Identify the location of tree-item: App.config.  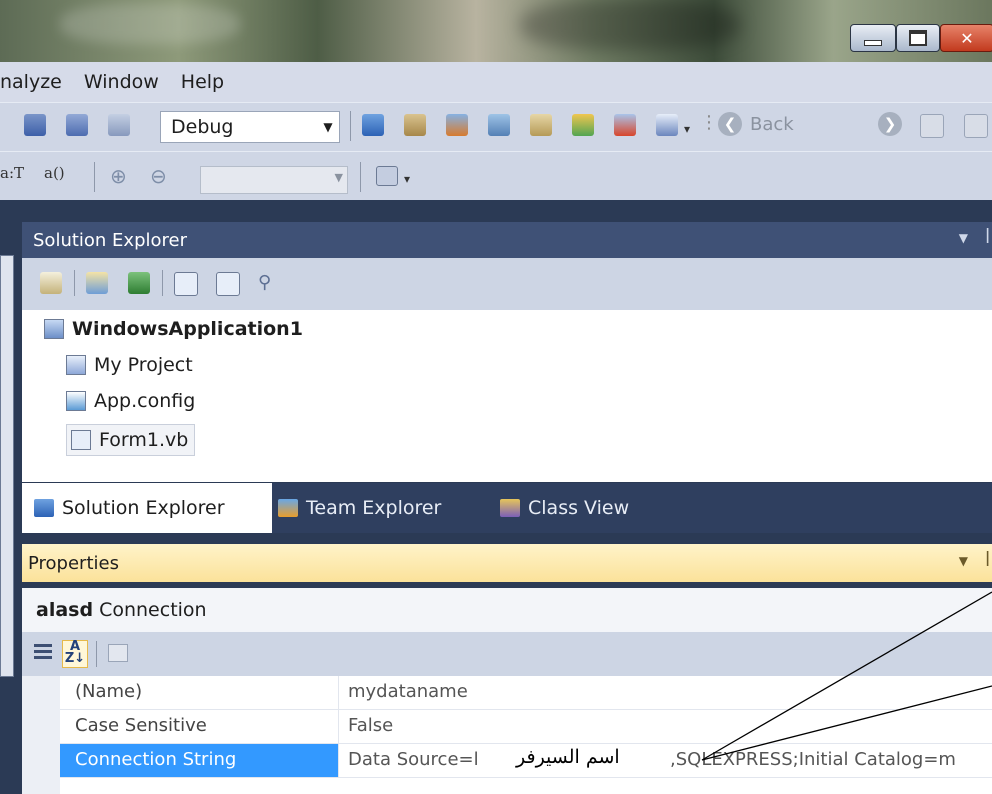
(130, 401).